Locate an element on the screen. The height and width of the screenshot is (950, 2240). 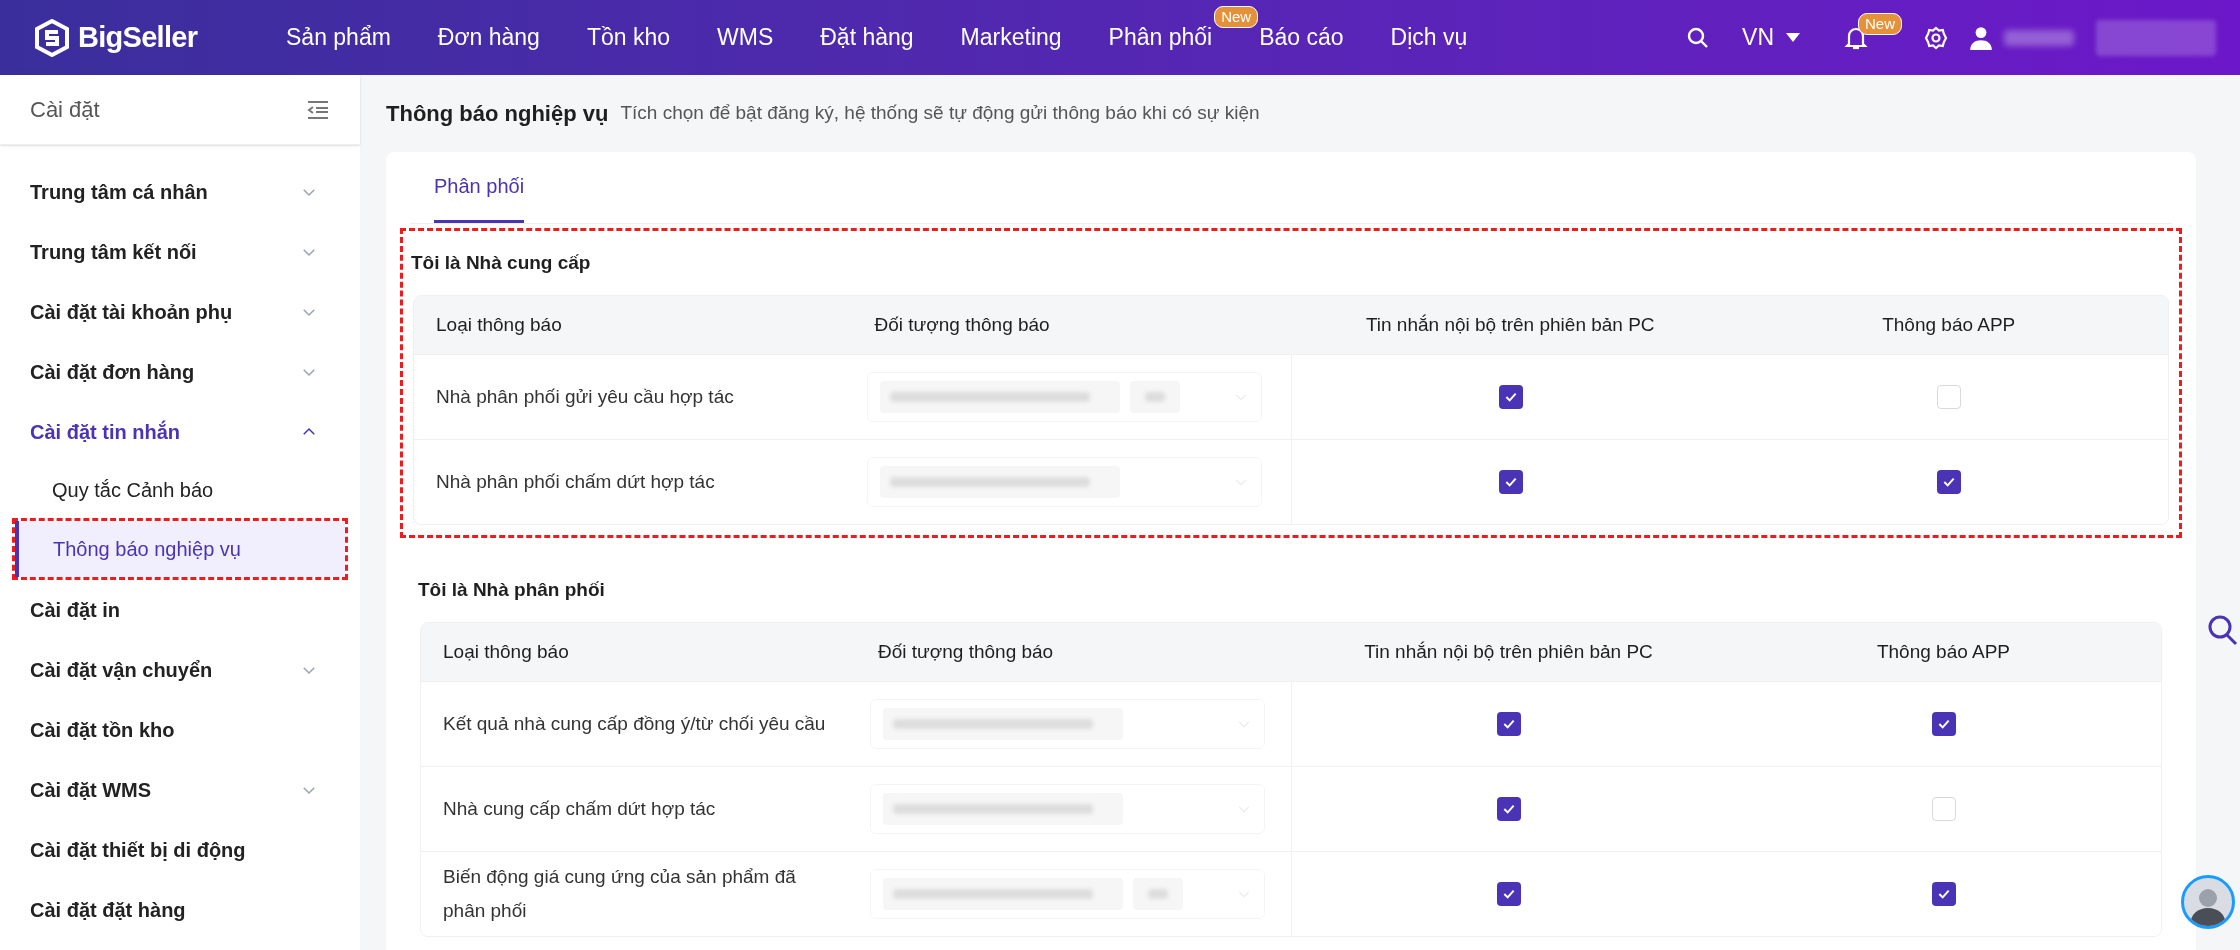
language-select: VN is located at coordinates (1771, 37).